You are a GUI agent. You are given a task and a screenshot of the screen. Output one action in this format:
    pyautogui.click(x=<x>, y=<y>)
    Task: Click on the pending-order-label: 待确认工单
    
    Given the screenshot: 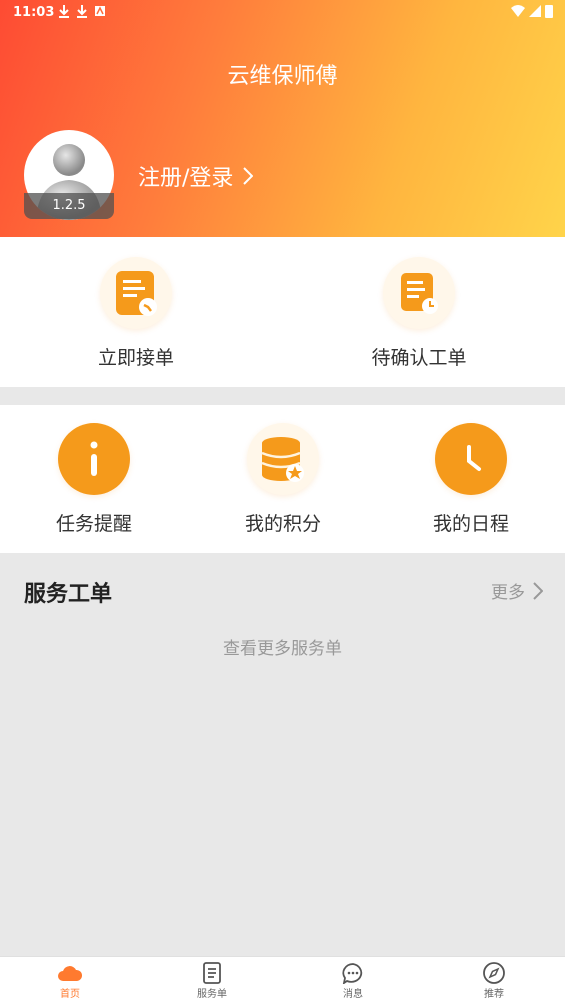 What is the action you would take?
    pyautogui.click(x=419, y=358)
    